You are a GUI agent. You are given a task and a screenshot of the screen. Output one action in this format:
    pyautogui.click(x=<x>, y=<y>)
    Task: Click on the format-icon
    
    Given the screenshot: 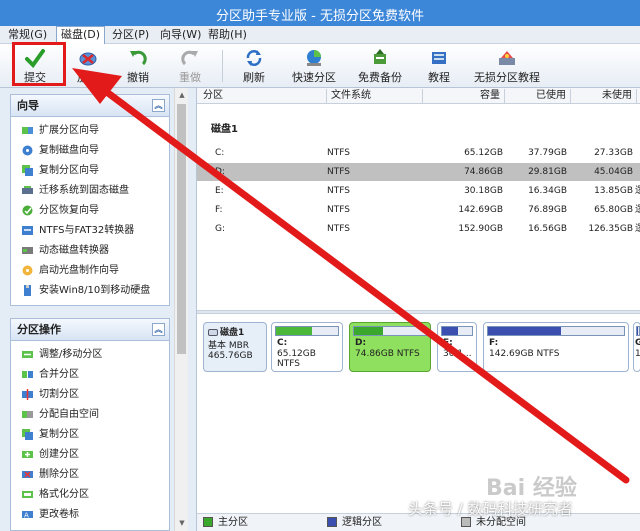 What is the action you would take?
    pyautogui.click(x=27, y=494)
    